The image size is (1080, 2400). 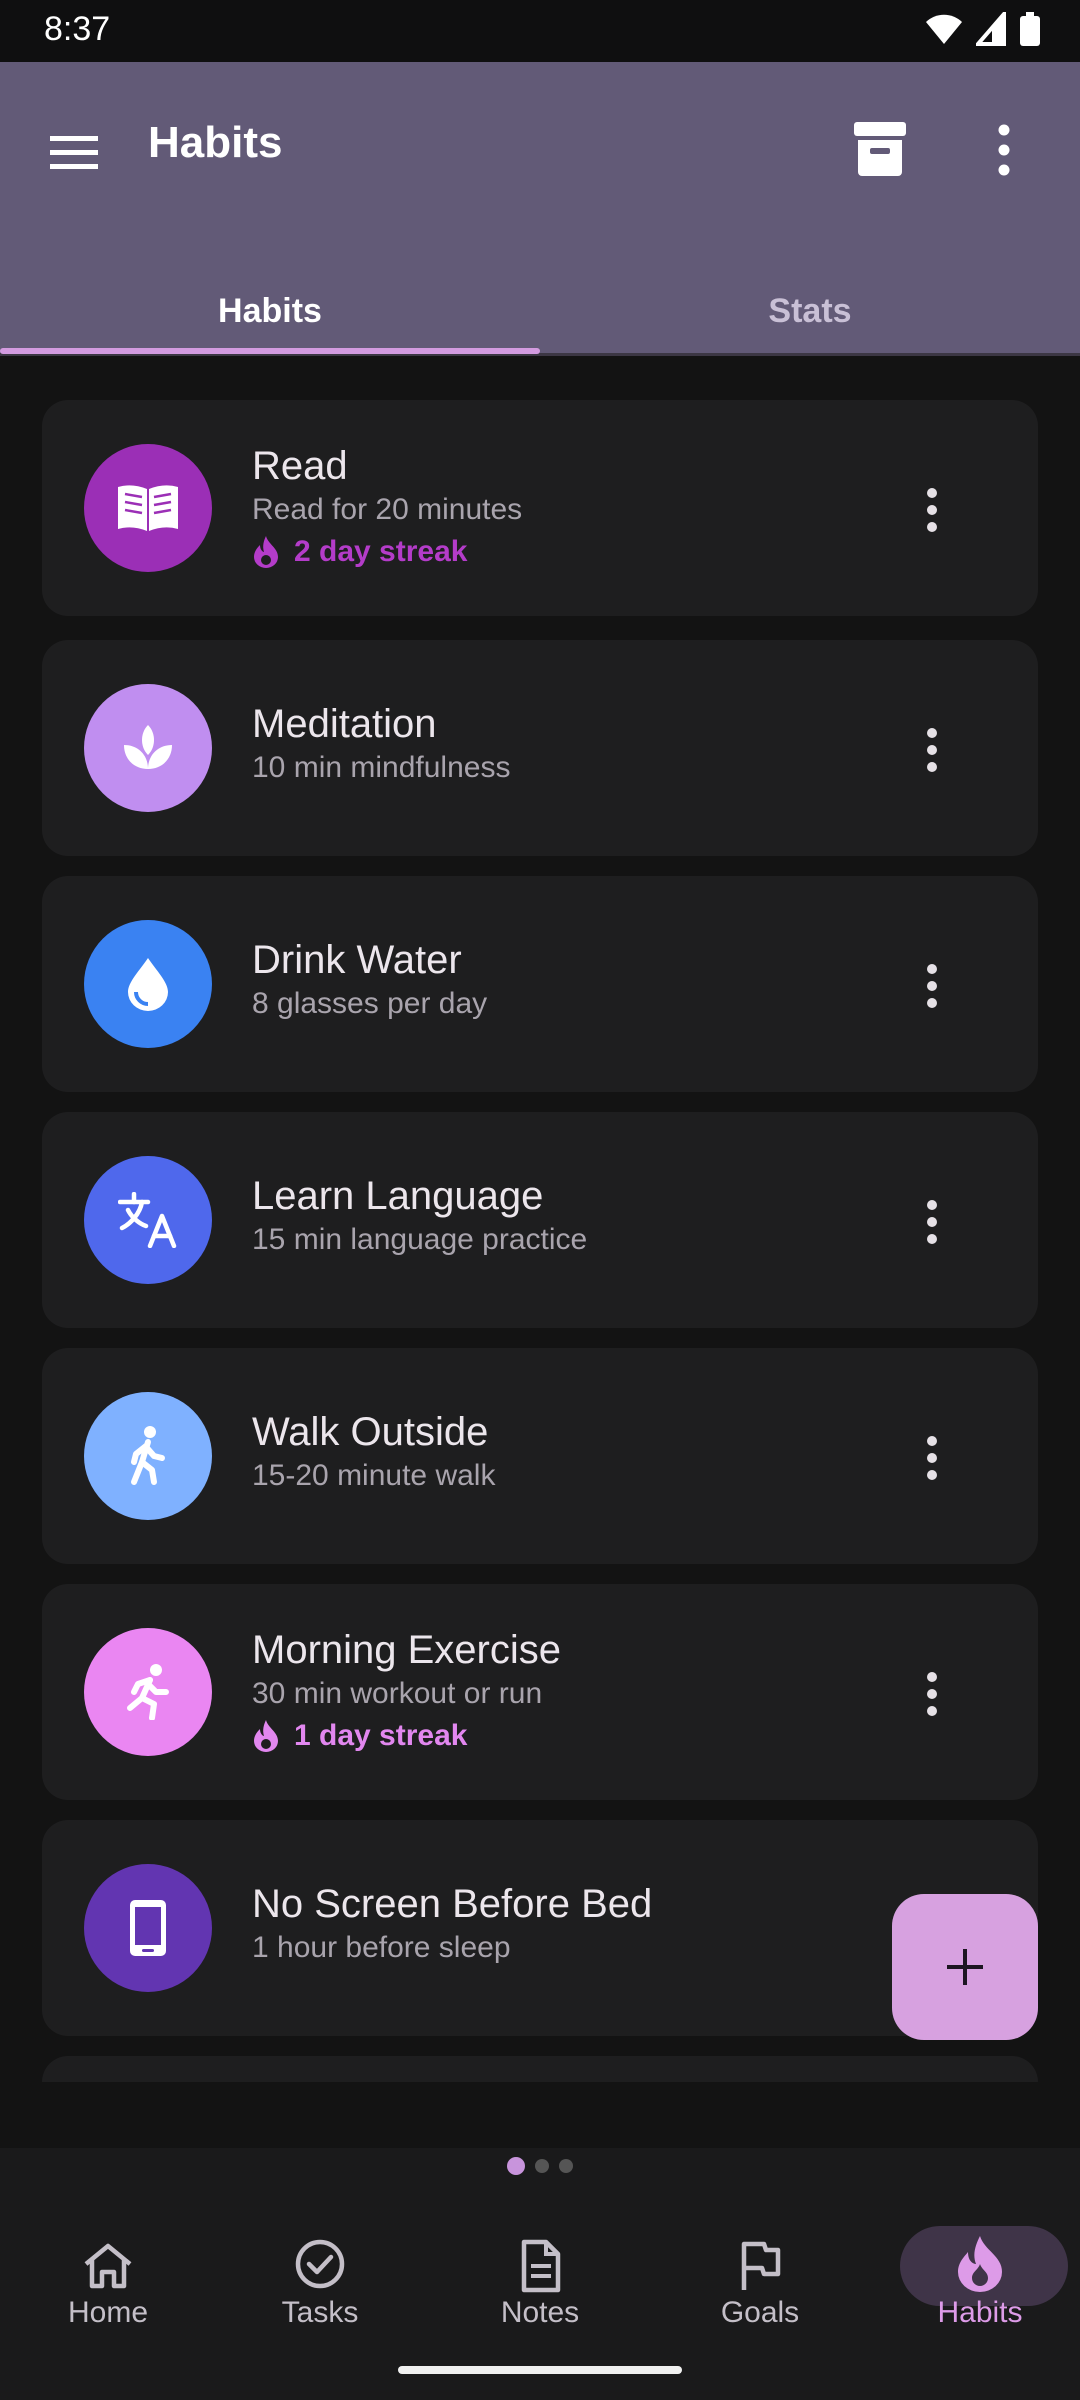 What do you see at coordinates (74, 152) in the screenshot?
I see `menu-icon` at bounding box center [74, 152].